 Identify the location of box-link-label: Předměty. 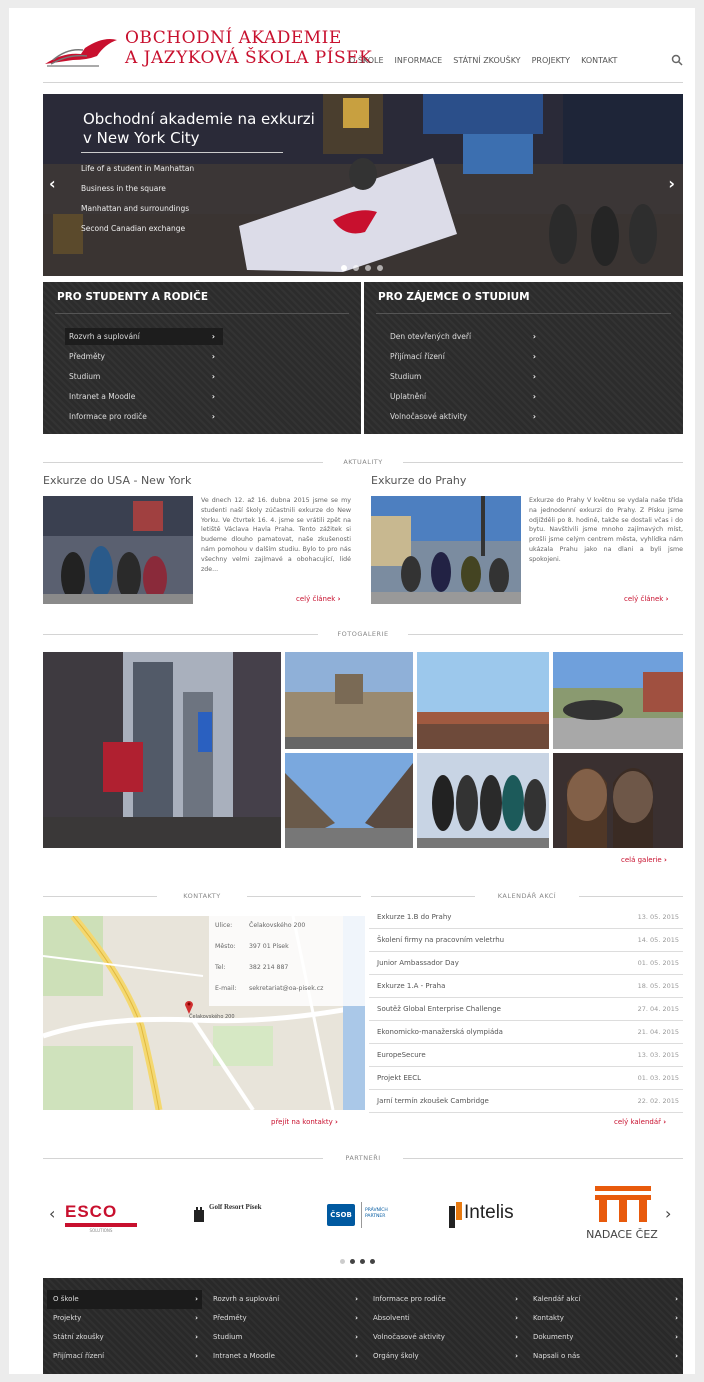
(87, 356).